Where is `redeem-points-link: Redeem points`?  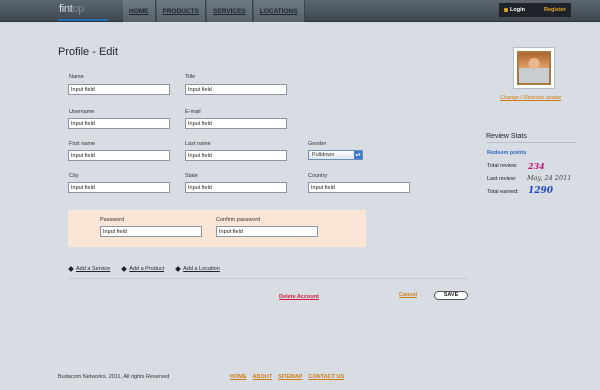 redeem-points-link: Redeem points is located at coordinates (506, 153).